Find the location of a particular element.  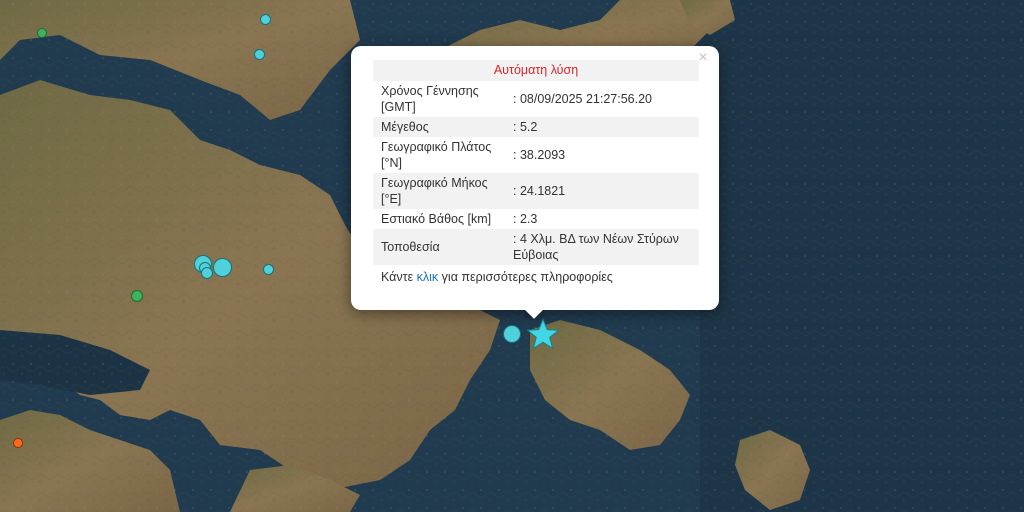

event-marker-cyan-sea is located at coordinates (512, 334).